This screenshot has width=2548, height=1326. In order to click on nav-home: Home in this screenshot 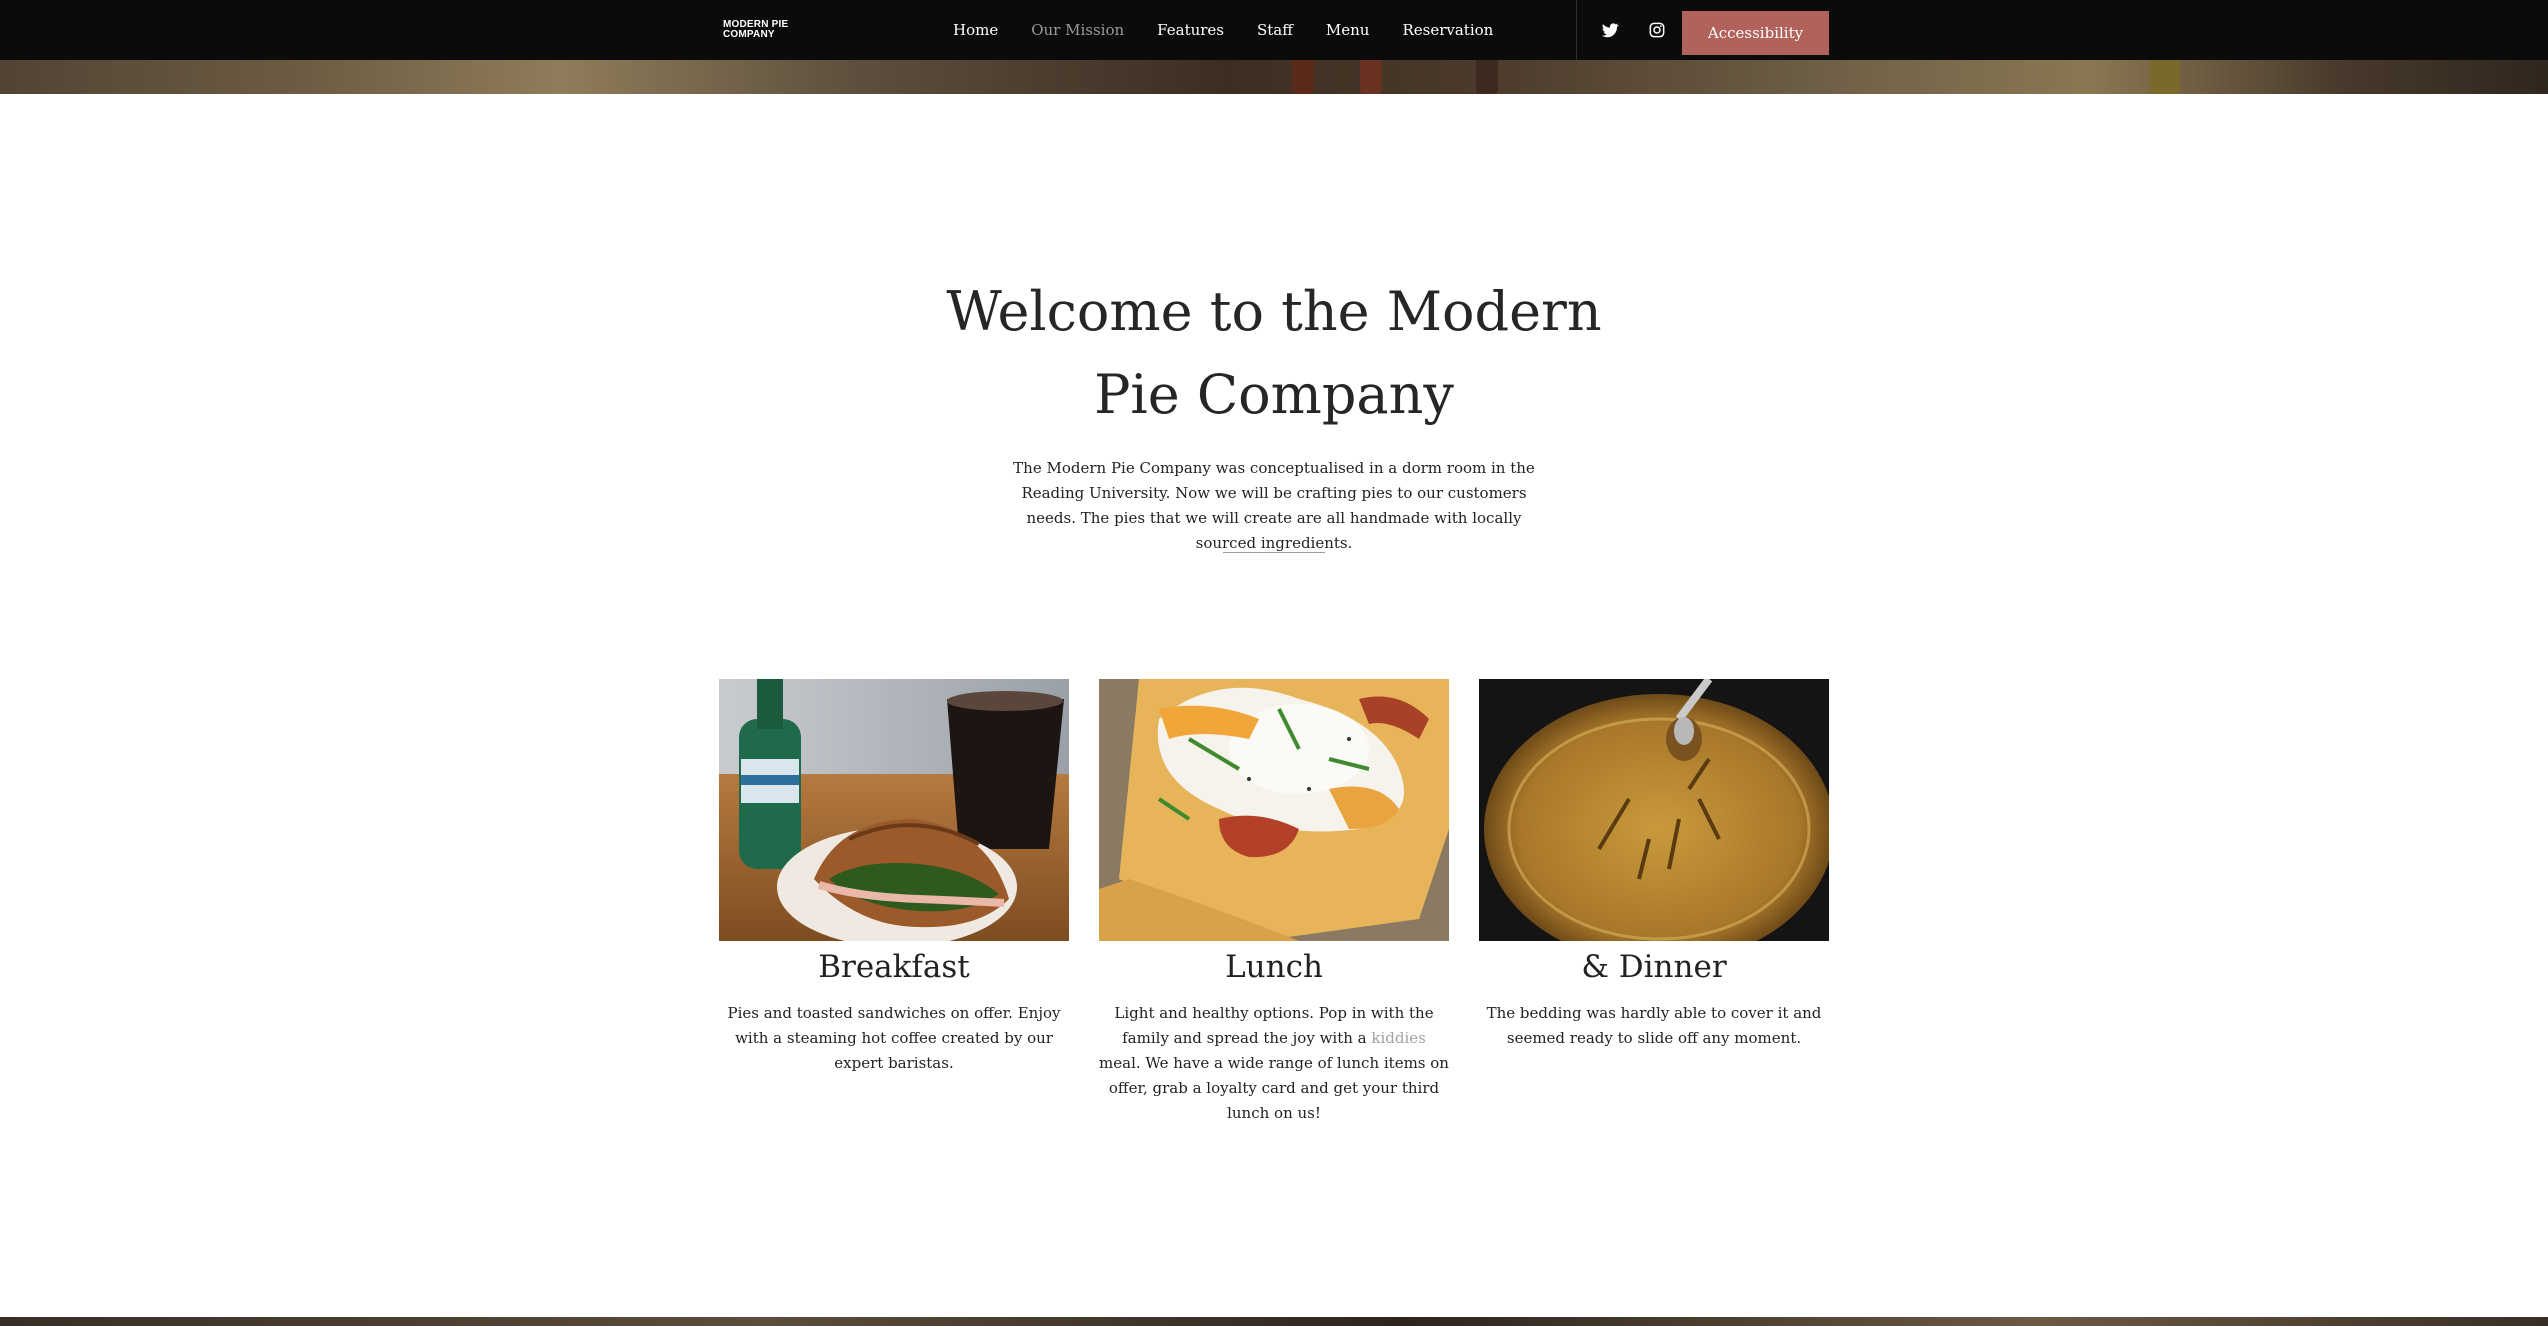, I will do `click(975, 30)`.